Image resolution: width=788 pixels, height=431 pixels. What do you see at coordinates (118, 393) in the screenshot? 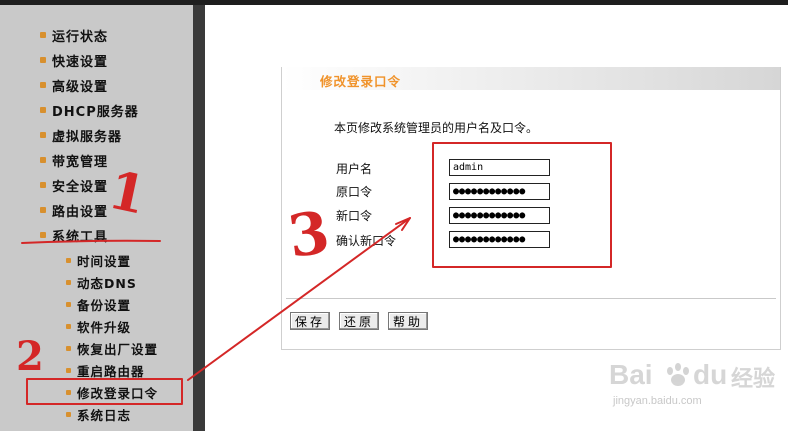
I see `submenu-label: 修改登录口令` at bounding box center [118, 393].